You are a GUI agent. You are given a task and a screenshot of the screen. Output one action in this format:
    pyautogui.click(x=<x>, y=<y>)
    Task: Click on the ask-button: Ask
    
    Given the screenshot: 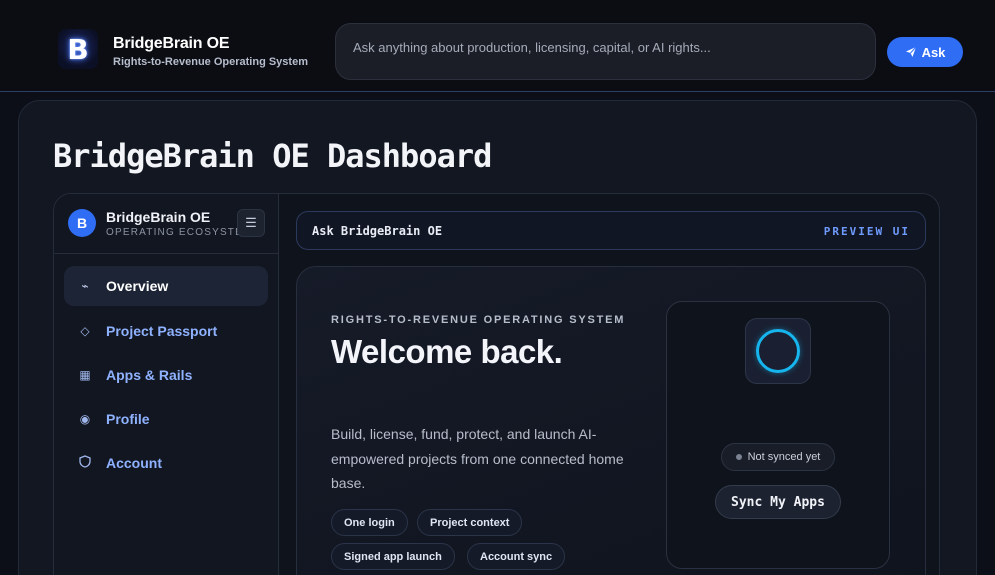 What is the action you would take?
    pyautogui.click(x=925, y=52)
    